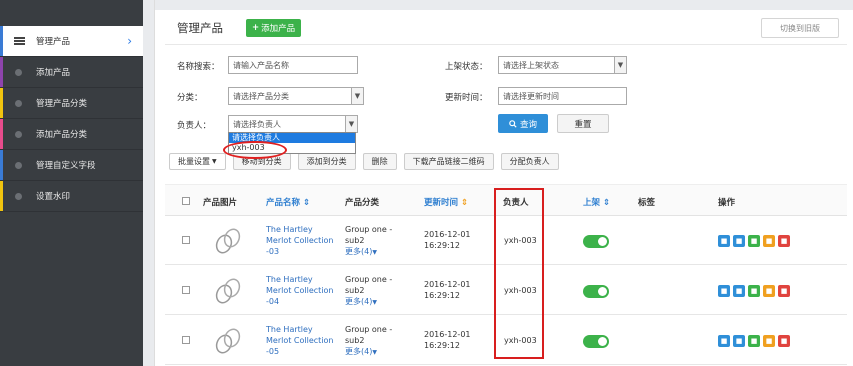  What do you see at coordinates (257, 124) in the screenshot?
I see `owner-select-value: 请选择负责人` at bounding box center [257, 124].